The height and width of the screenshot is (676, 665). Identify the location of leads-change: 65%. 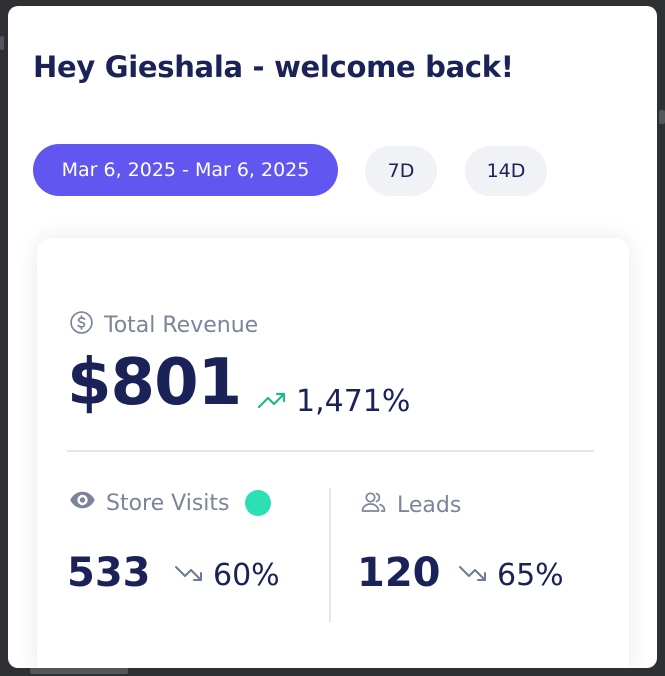
(511, 575).